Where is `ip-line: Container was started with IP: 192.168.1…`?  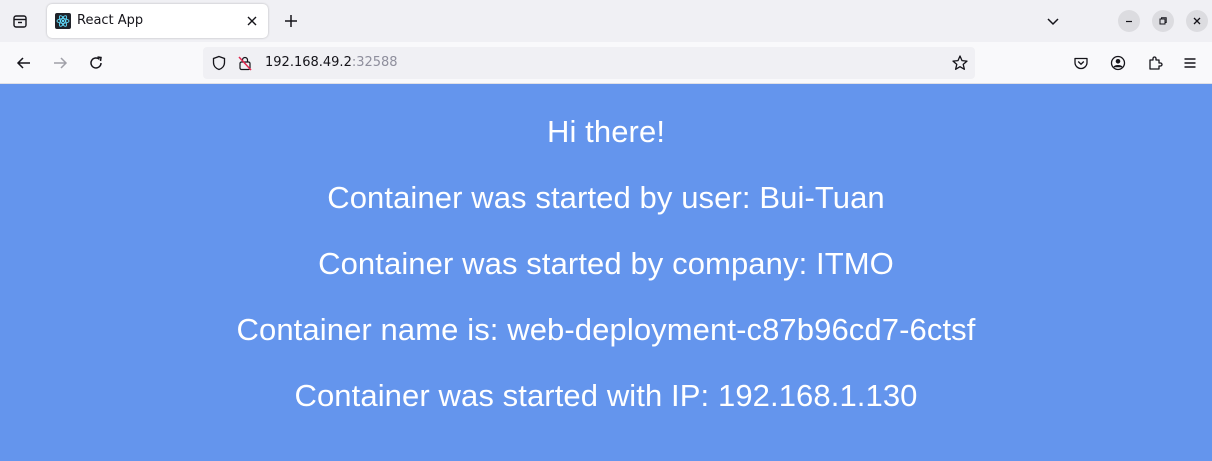
ip-line: Container was started with IP: 192.168.1… is located at coordinates (606, 395).